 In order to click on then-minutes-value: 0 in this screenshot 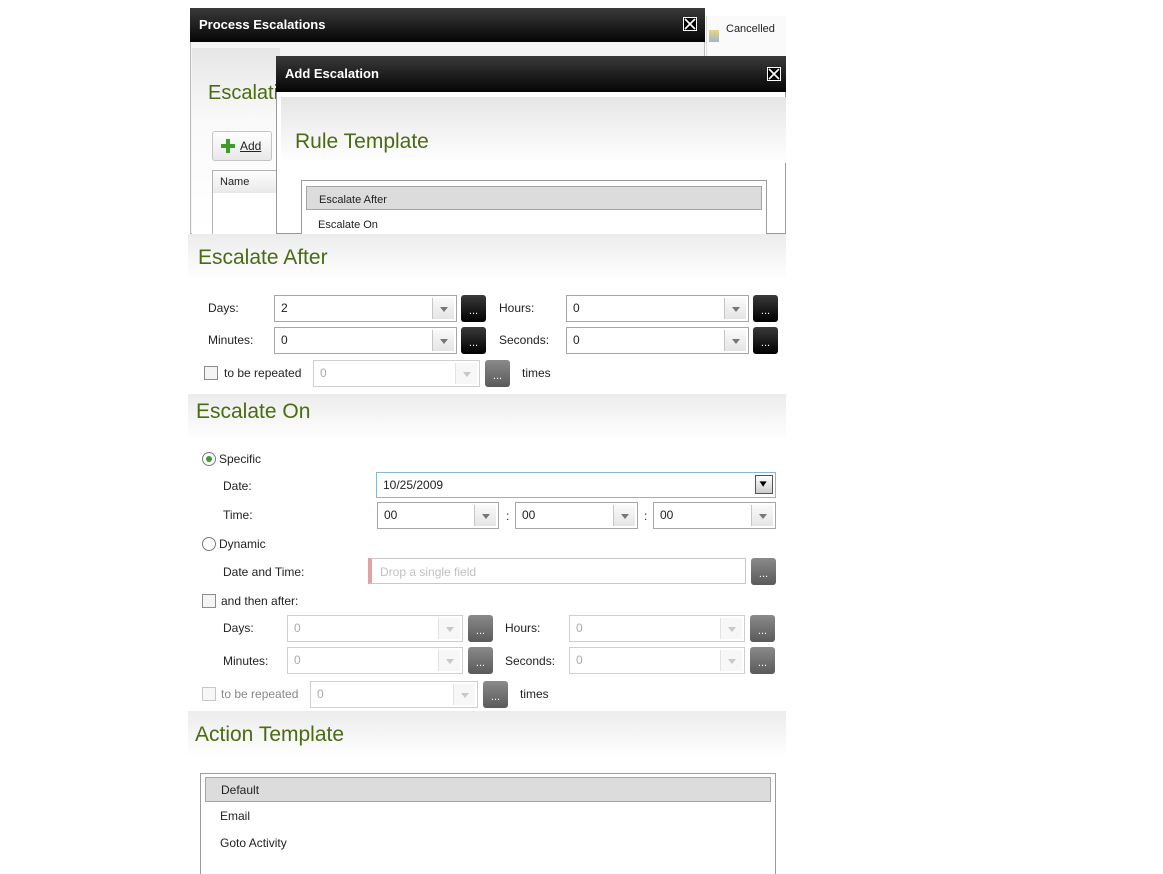, I will do `click(297, 660)`.